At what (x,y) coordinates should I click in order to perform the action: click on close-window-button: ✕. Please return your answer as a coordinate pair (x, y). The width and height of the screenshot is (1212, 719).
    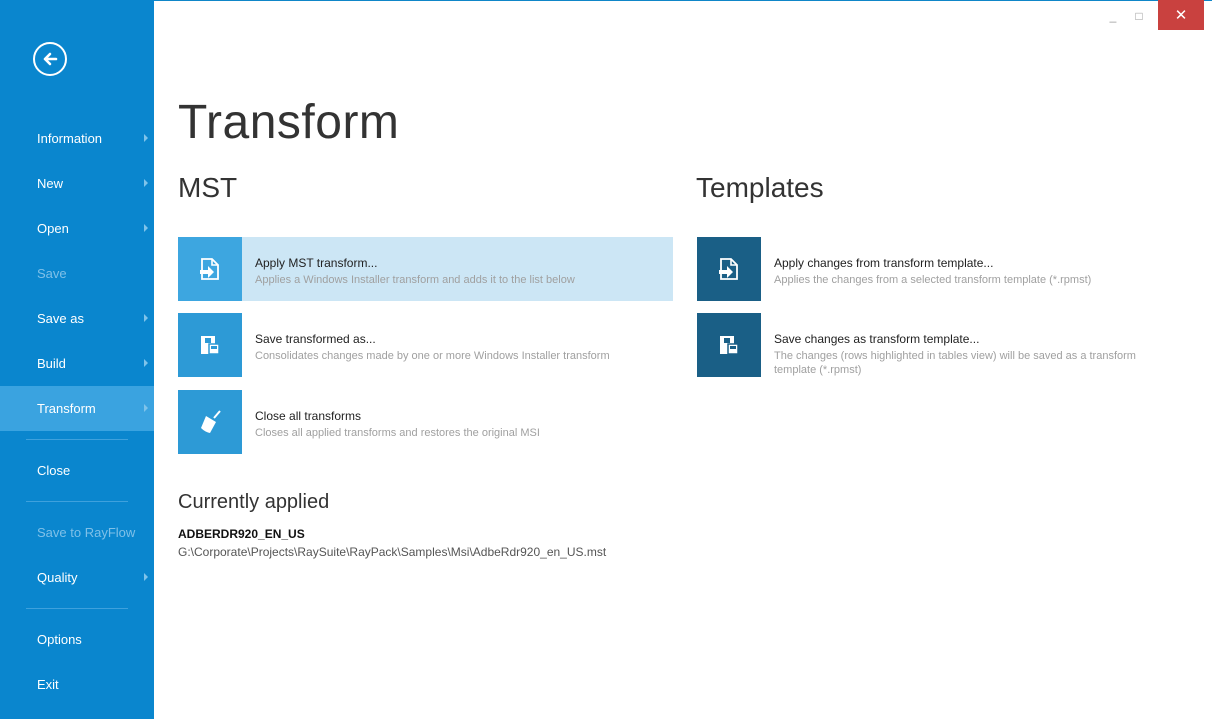
    Looking at the image, I should click on (1181, 15).